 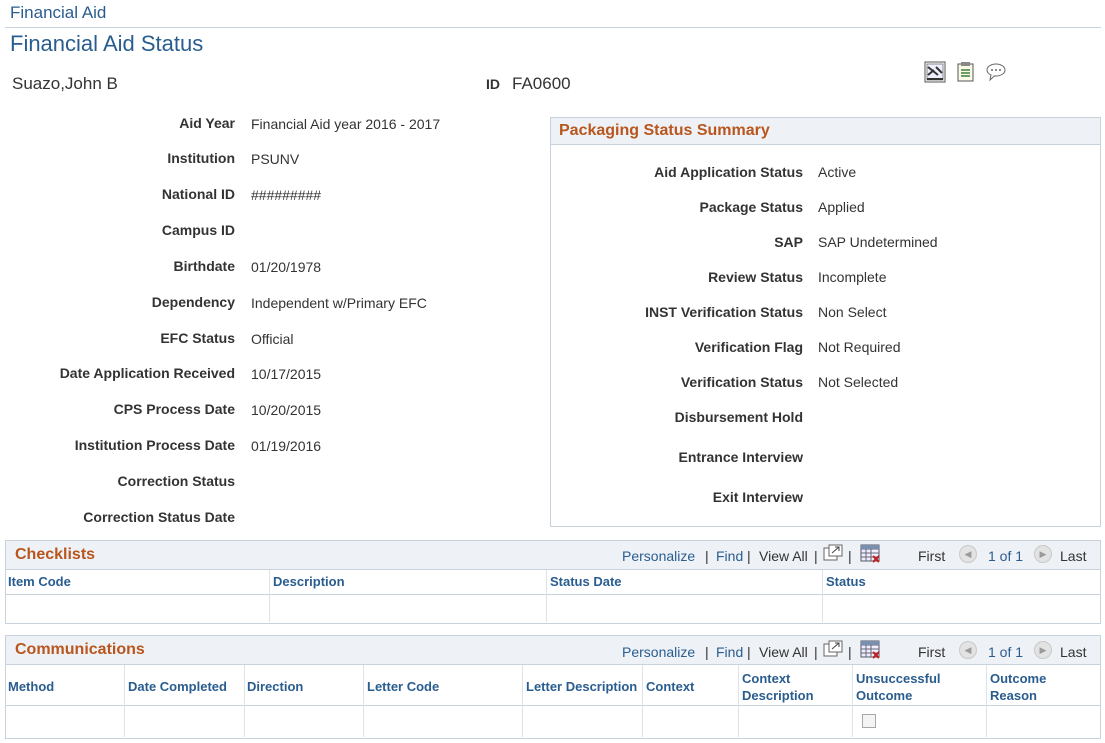 What do you see at coordinates (39, 581) in the screenshot?
I see `checklists-col-item-code: Item Code` at bounding box center [39, 581].